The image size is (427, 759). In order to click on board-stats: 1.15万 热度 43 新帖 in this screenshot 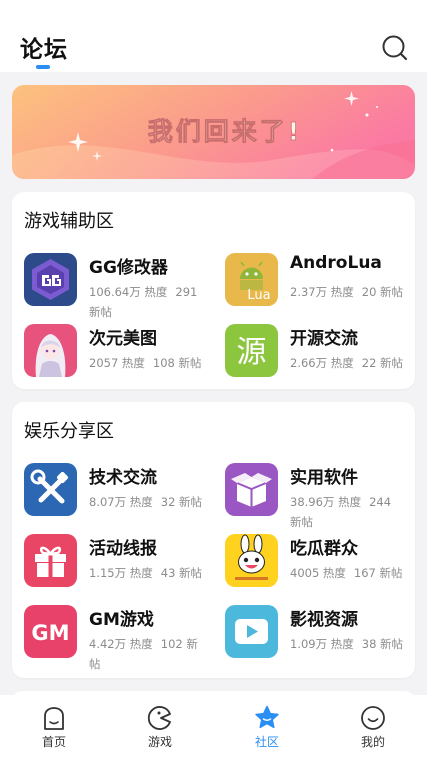, I will do `click(146, 573)`.